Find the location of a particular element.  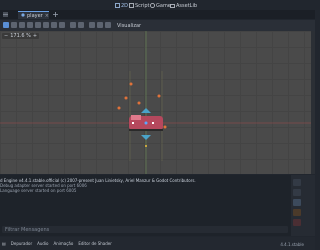

log-line: Language server started on port 6005 is located at coordinates (38, 190).